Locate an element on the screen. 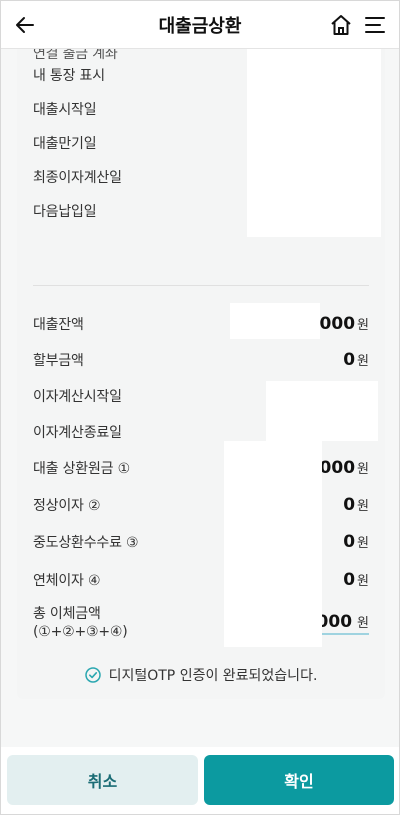 This screenshot has width=400, height=815. menu-button is located at coordinates (375, 25).